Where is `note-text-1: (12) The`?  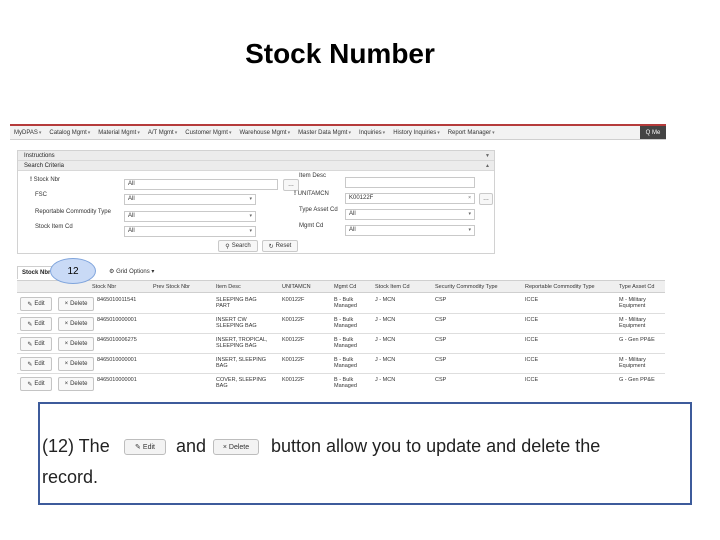 note-text-1: (12) The is located at coordinates (76, 446).